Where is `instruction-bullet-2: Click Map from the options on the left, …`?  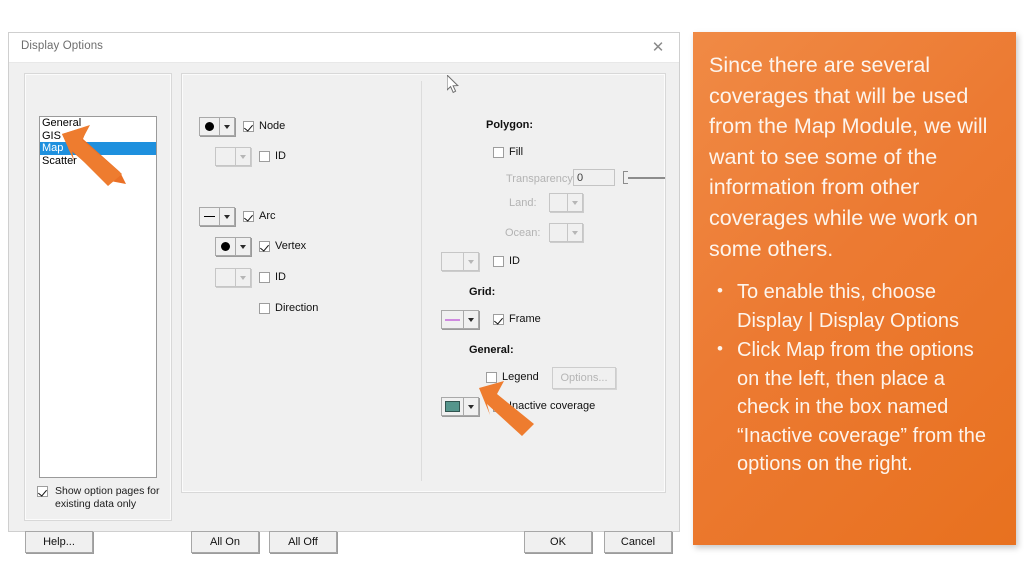 instruction-bullet-2: Click Map from the options on the left, … is located at coordinates (854, 407).